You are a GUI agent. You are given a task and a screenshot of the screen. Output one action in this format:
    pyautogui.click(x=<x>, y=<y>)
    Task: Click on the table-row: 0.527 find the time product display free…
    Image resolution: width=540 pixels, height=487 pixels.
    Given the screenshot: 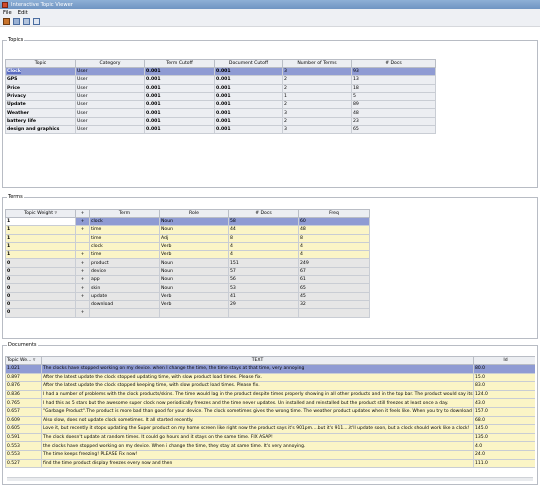 What is the action you would take?
    pyautogui.click(x=270, y=463)
    